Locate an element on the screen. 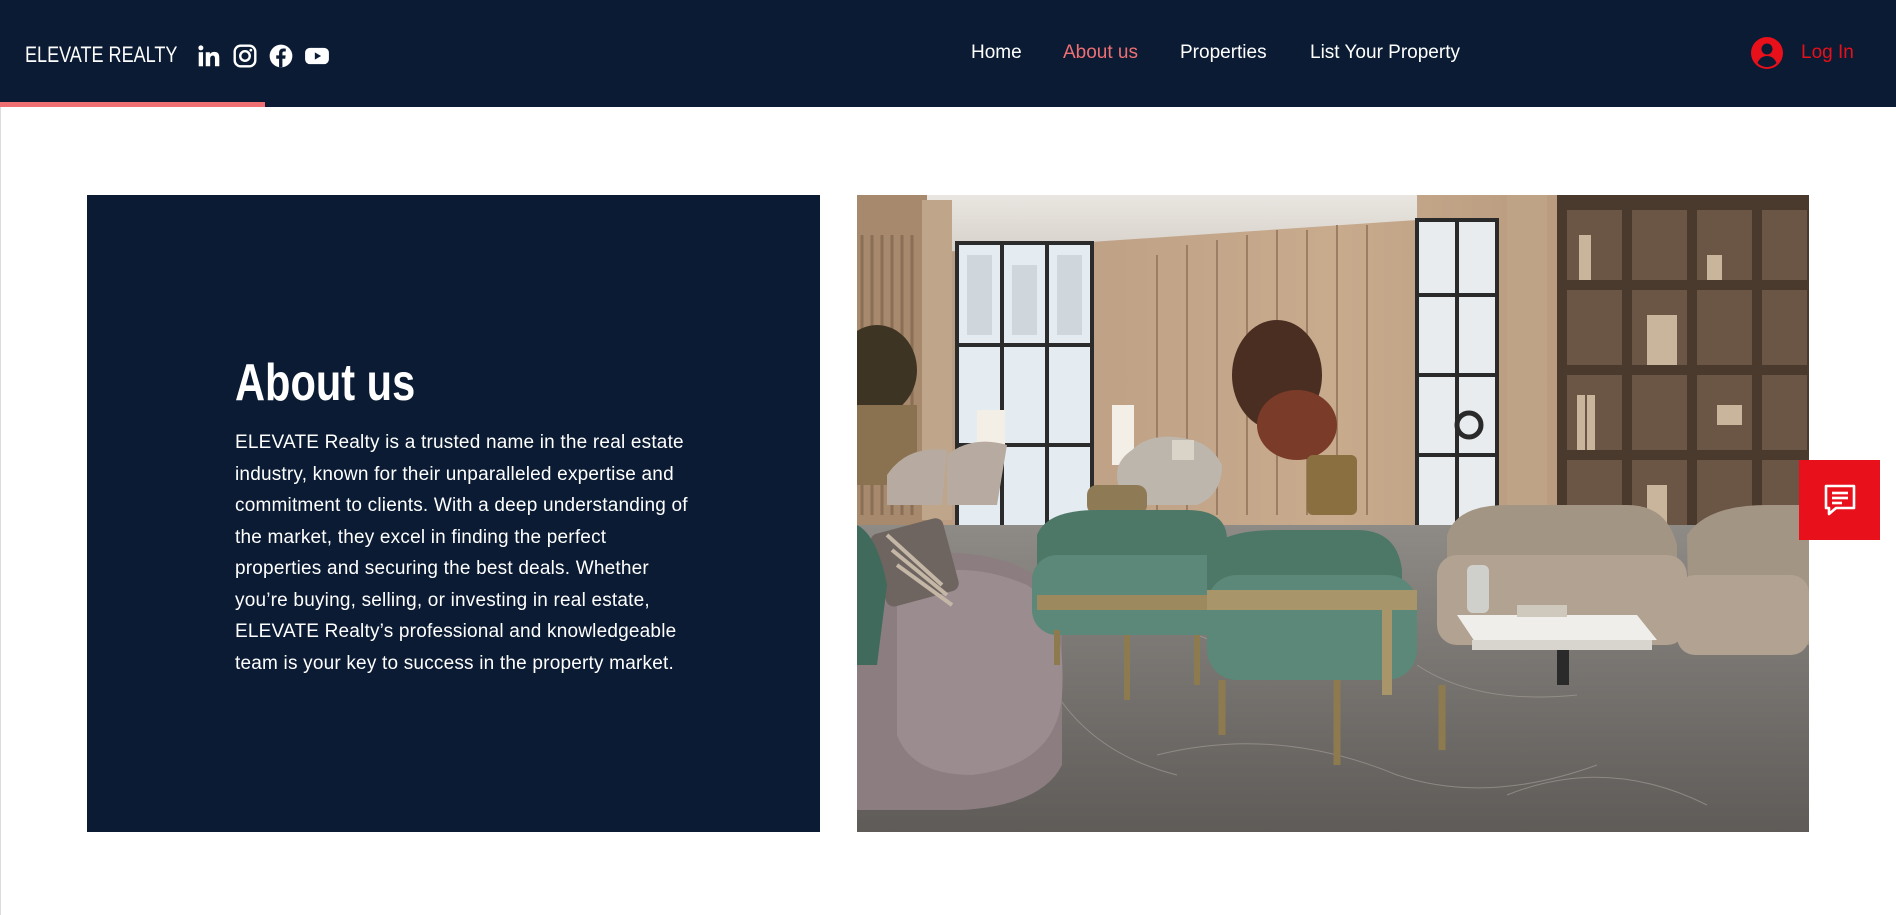 Image resolution: width=1896 pixels, height=915 pixels. login-link: Log In is located at coordinates (1827, 53).